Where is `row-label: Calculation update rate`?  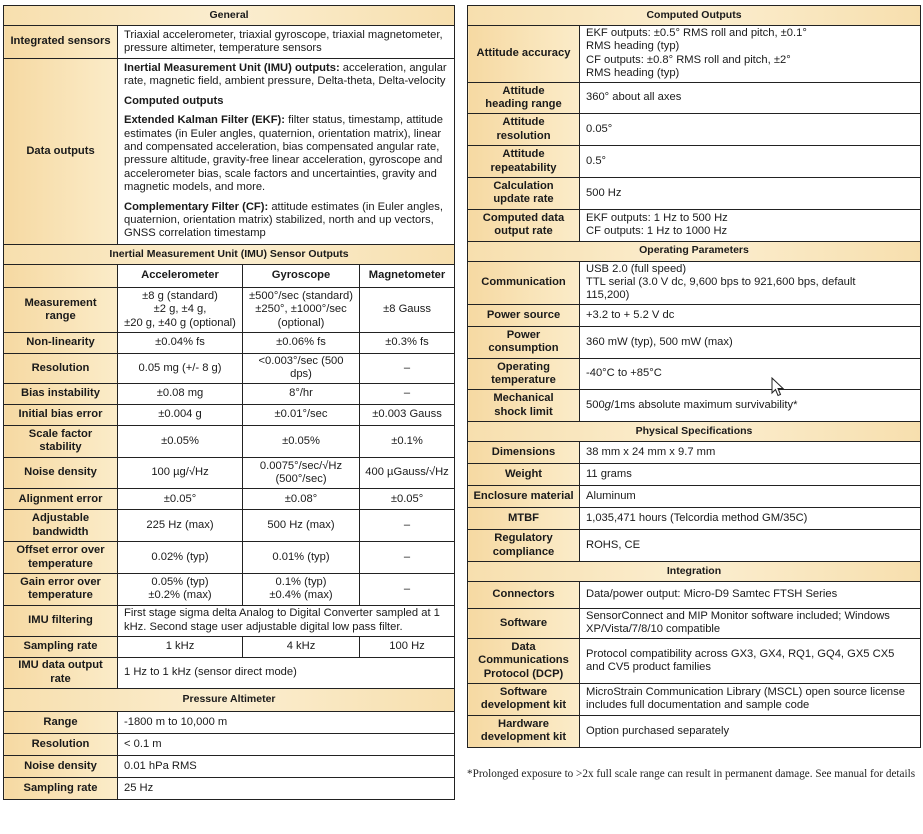
row-label: Calculation update rate is located at coordinates (523, 193).